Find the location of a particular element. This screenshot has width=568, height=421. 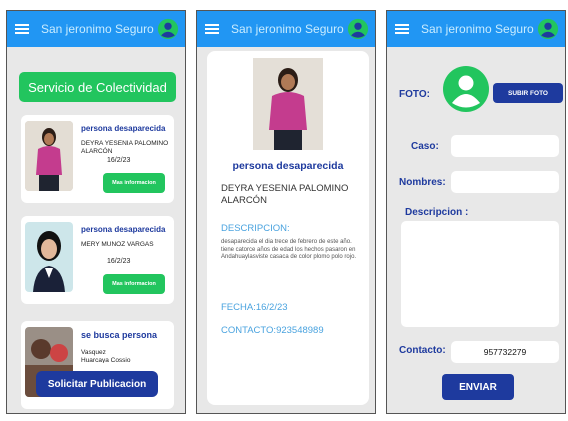

request-publication-button: Solicitar Publicacion is located at coordinates (97, 384).